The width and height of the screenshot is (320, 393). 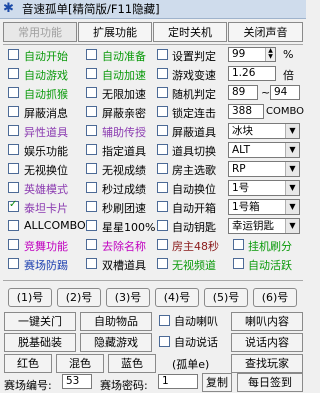 What do you see at coordinates (267, 342) in the screenshot?
I see `speak-content-button: 说话内容` at bounding box center [267, 342].